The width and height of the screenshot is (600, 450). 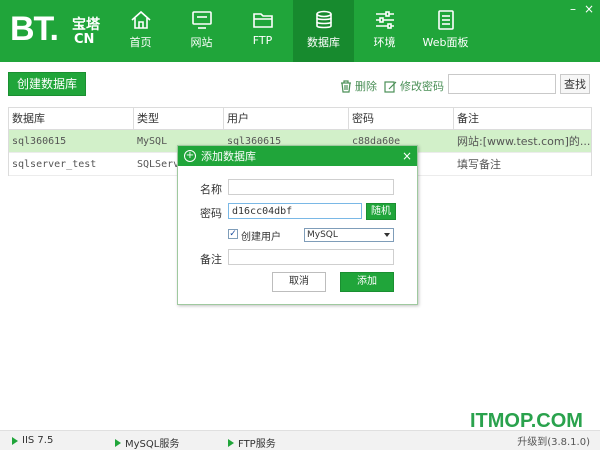 I want to click on nav-environment-label: 环境, so click(x=384, y=42).